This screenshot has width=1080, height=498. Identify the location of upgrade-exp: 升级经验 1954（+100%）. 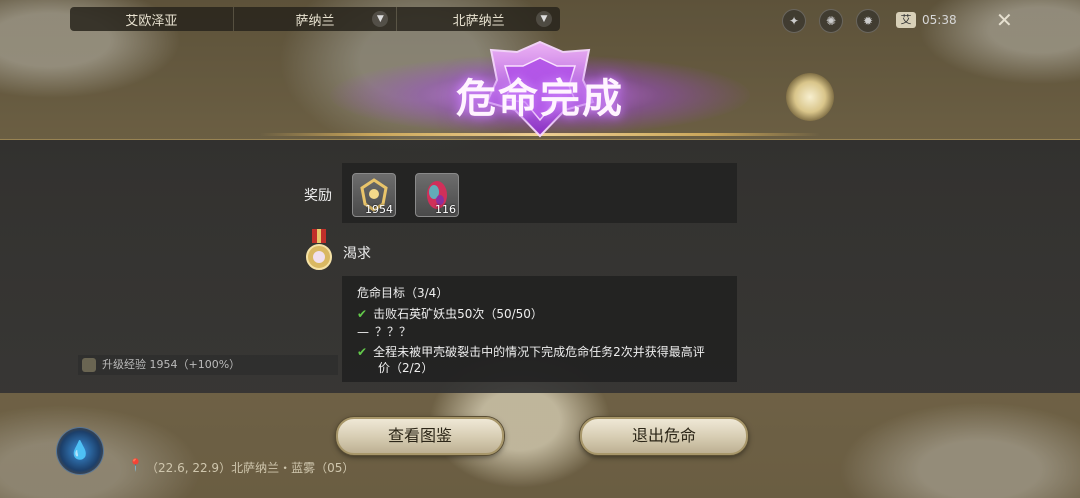
(208, 365).